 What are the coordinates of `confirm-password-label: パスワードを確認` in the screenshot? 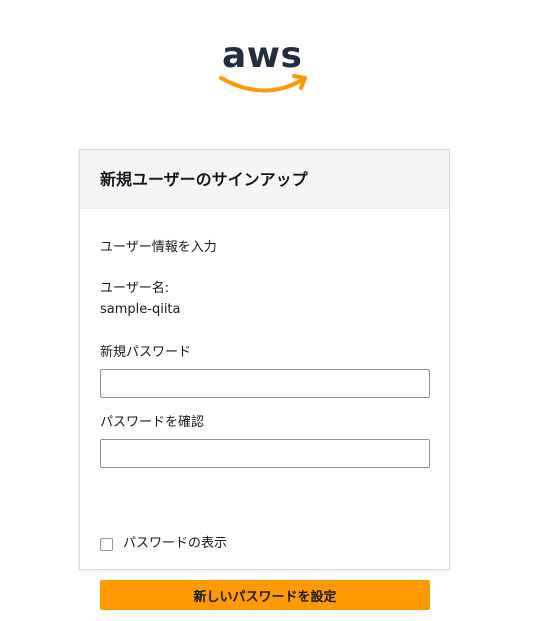 It's located at (152, 422).